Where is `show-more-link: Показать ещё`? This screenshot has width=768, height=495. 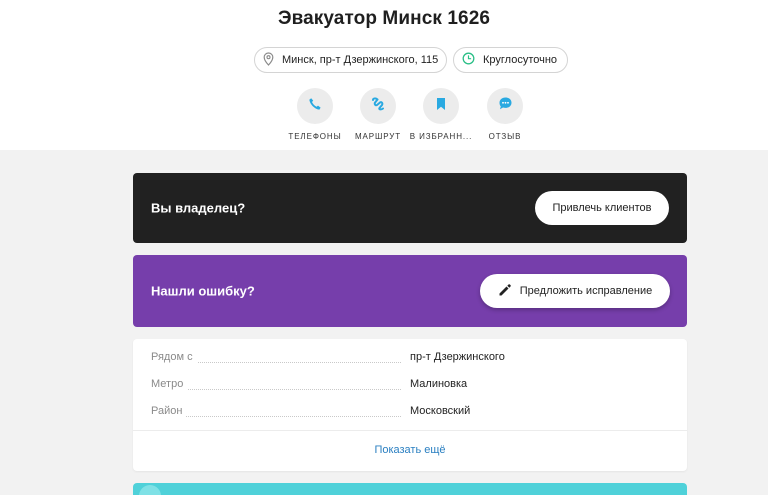
show-more-link: Показать ещё is located at coordinates (410, 450).